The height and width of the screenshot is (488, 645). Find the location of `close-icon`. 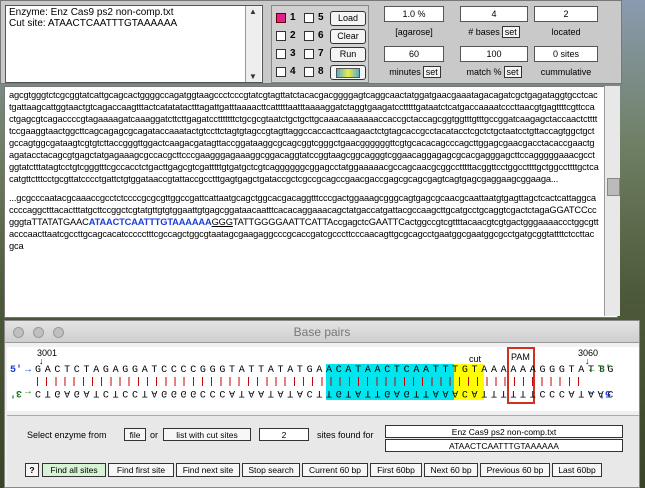

close-icon is located at coordinates (18, 332).